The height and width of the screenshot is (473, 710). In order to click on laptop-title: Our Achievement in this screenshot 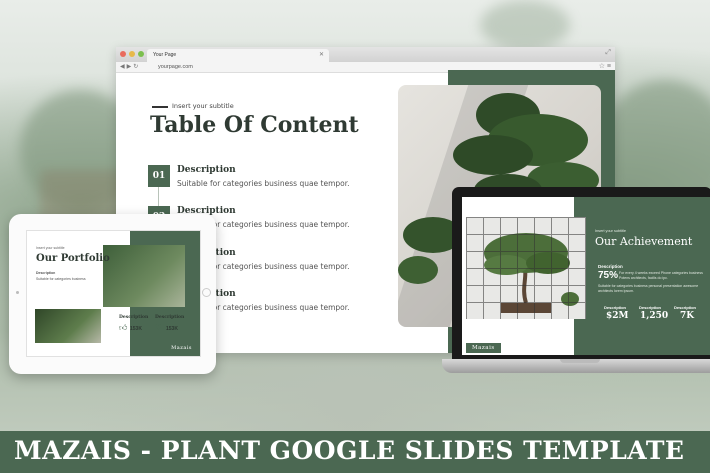, I will do `click(644, 241)`.